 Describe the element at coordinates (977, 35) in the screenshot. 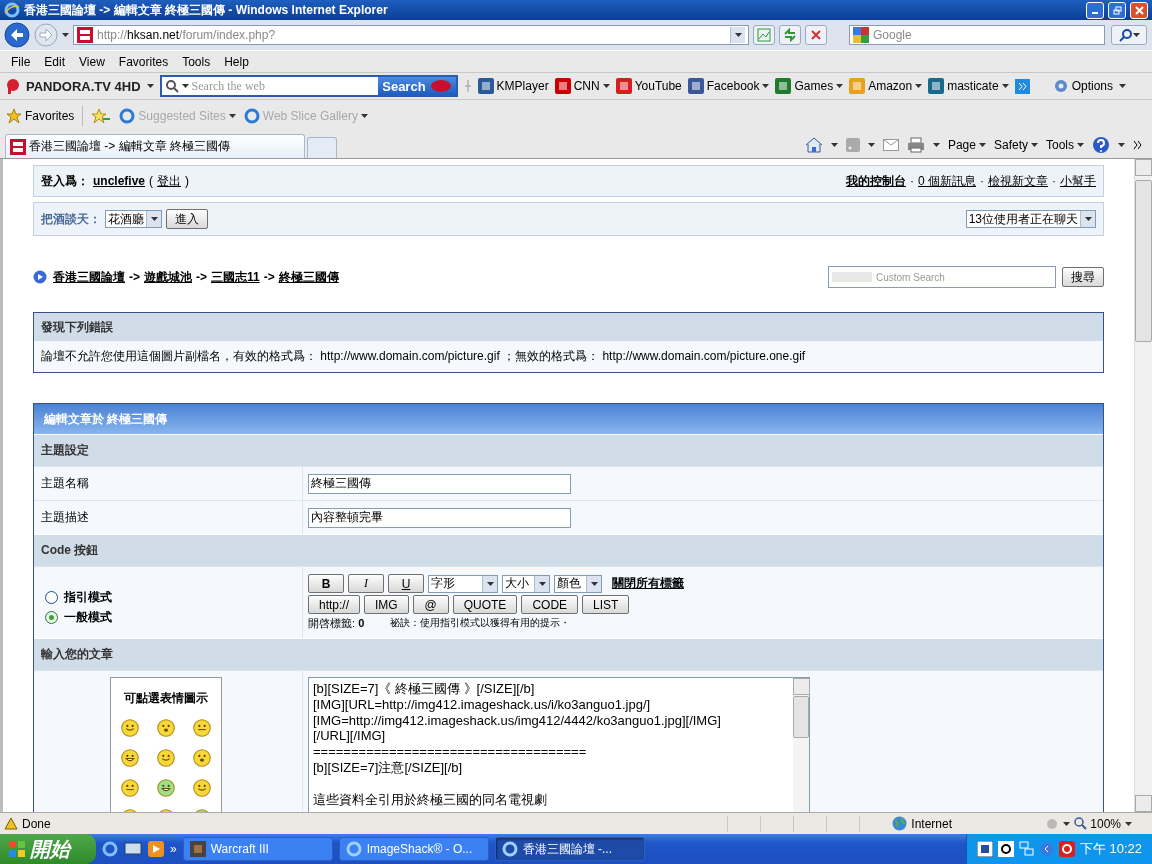

I see `web-search-field: Google` at that location.